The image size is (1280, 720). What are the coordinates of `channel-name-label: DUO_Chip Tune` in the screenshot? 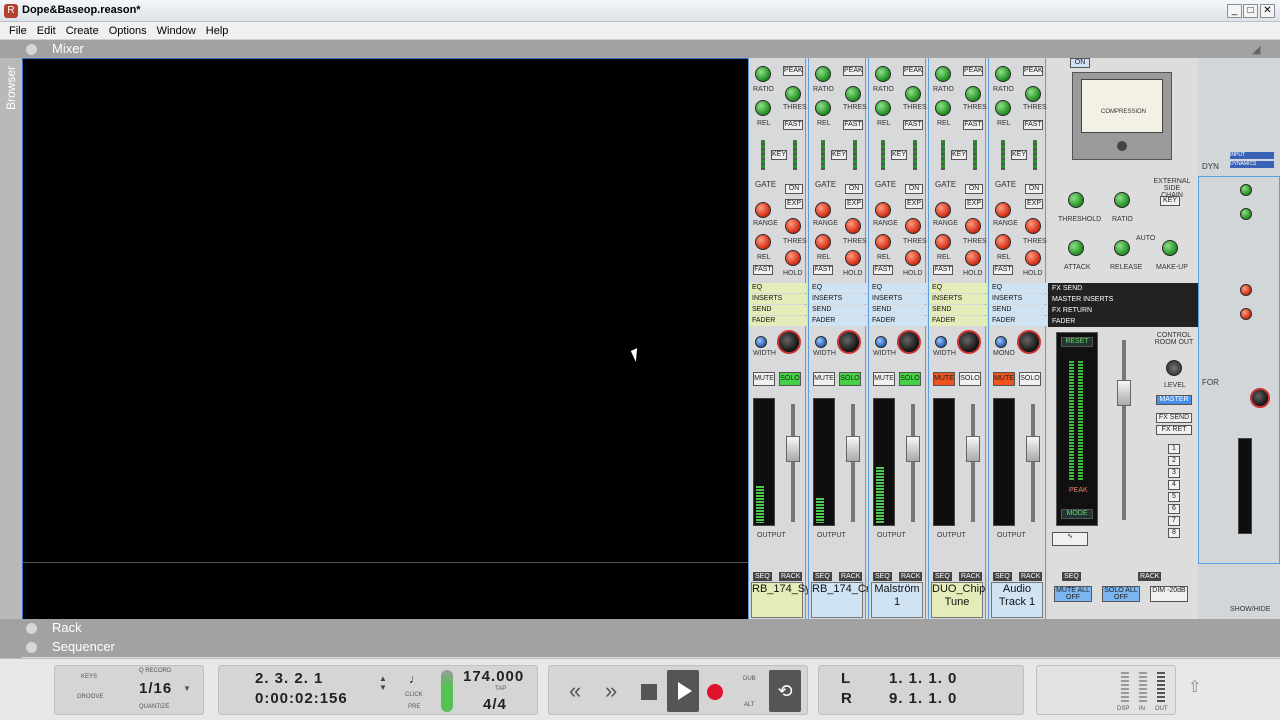 It's located at (958, 600).